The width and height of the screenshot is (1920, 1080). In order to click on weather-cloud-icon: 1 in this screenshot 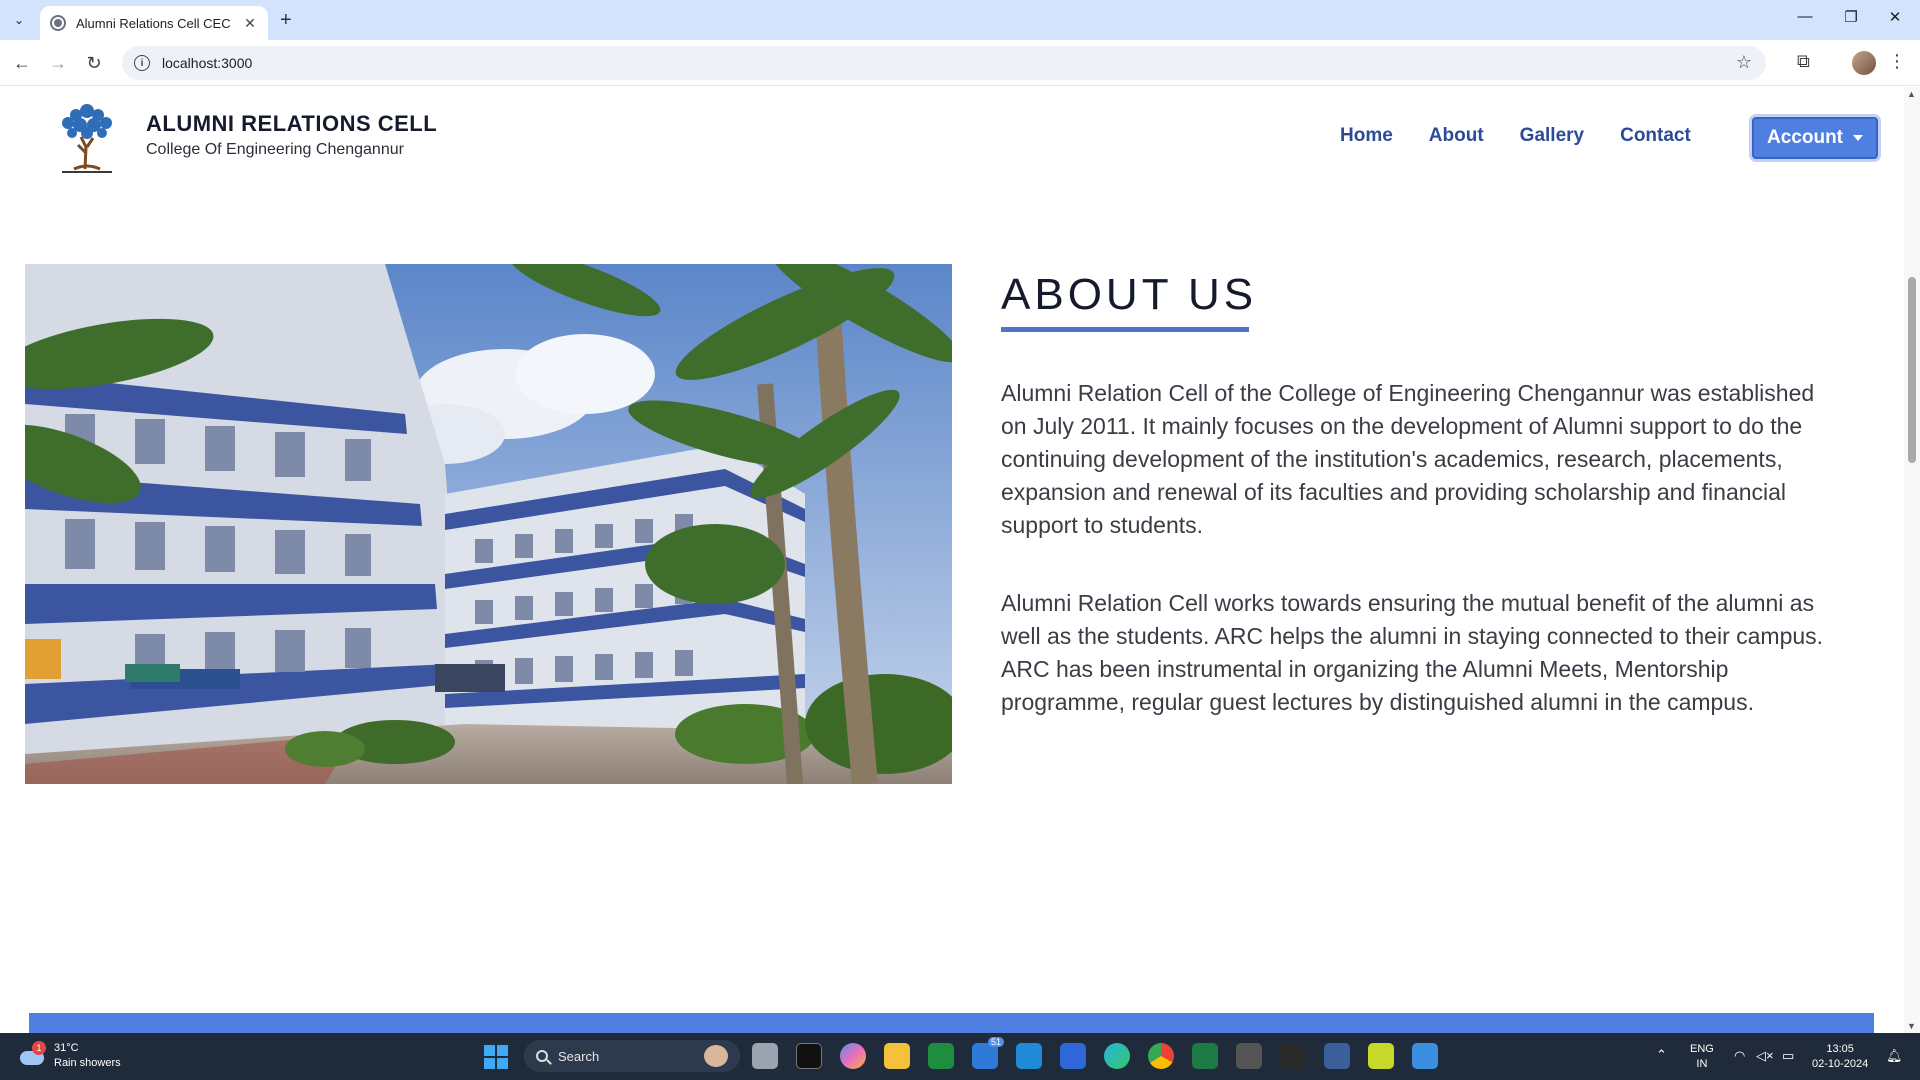, I will do `click(32, 1055)`.